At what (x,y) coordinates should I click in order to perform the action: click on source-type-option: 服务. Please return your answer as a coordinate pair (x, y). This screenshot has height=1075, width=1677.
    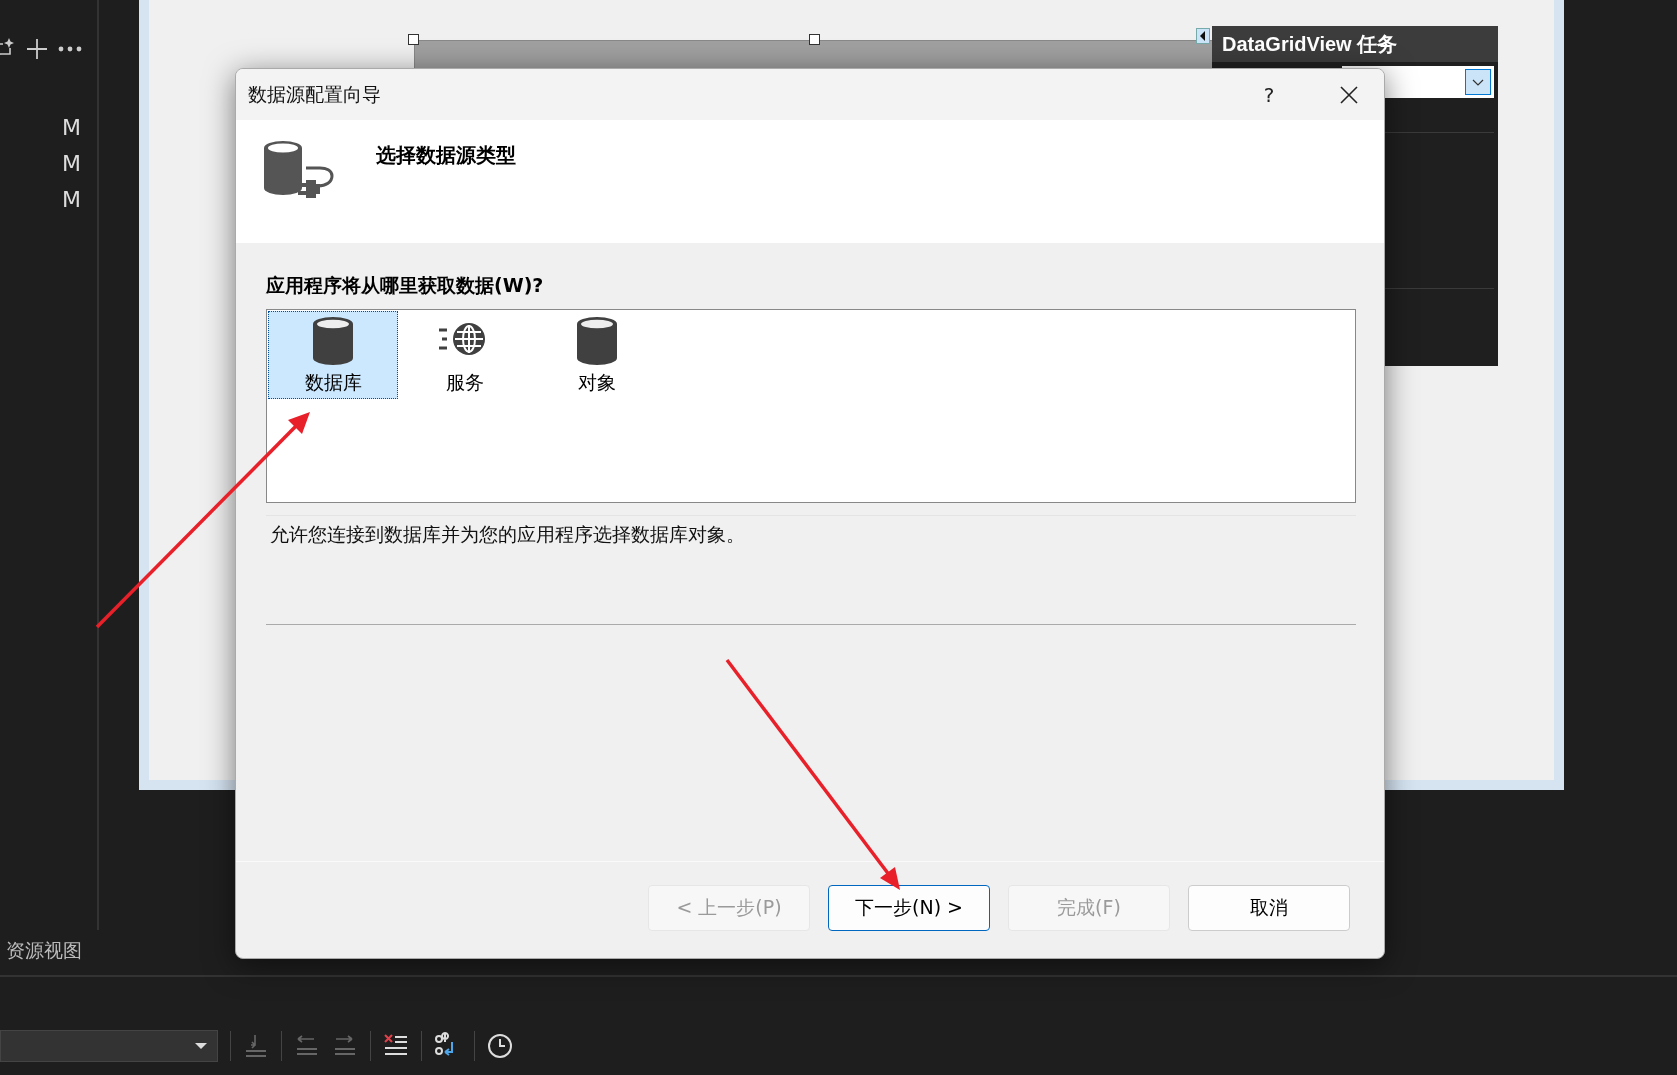
    Looking at the image, I should click on (465, 355).